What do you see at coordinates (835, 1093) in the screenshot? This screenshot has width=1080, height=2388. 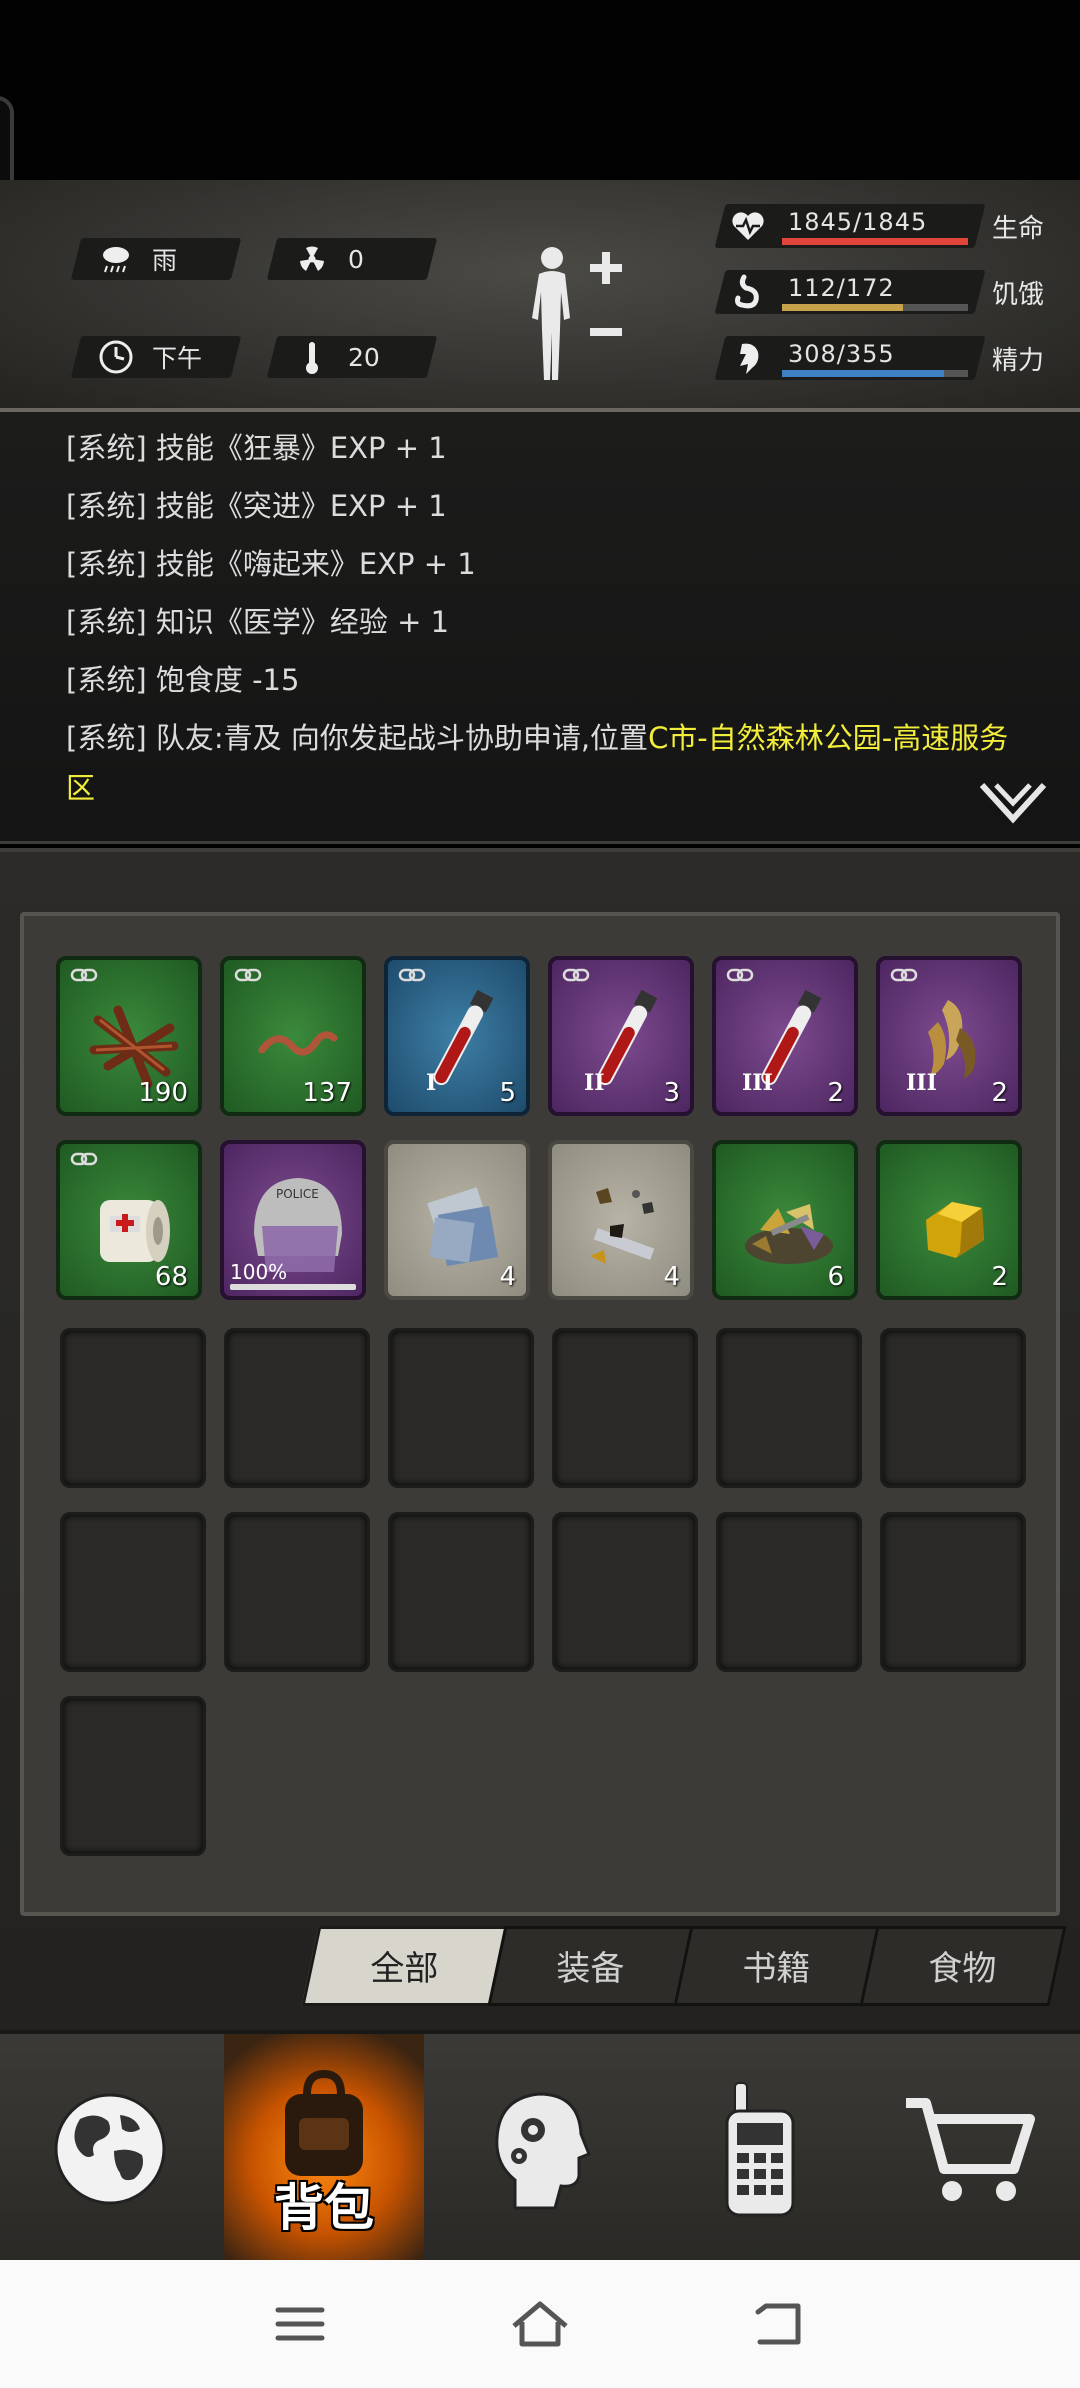 I see `item-count: 2` at bounding box center [835, 1093].